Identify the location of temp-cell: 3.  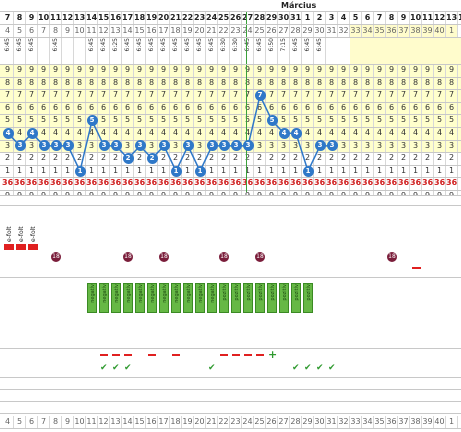
(392, 146).